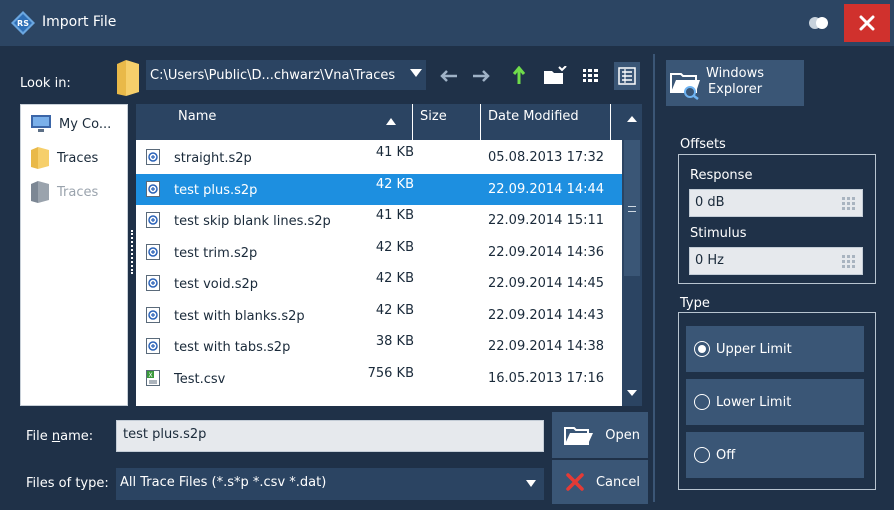 The width and height of the screenshot is (894, 510). I want to click on detail-view-button, so click(627, 76).